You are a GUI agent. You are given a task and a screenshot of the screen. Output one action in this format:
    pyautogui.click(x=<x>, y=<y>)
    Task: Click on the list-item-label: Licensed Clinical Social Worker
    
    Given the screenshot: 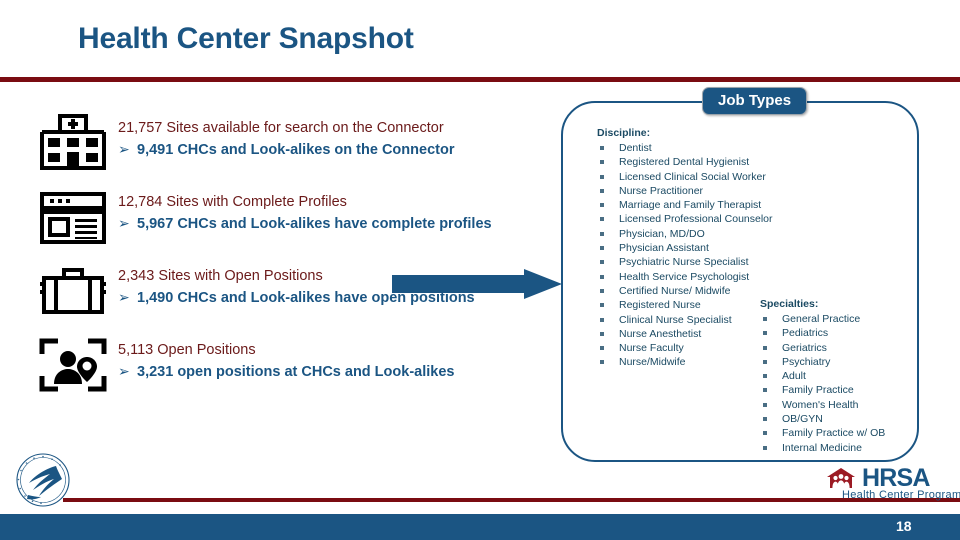 What is the action you would take?
    pyautogui.click(x=692, y=176)
    